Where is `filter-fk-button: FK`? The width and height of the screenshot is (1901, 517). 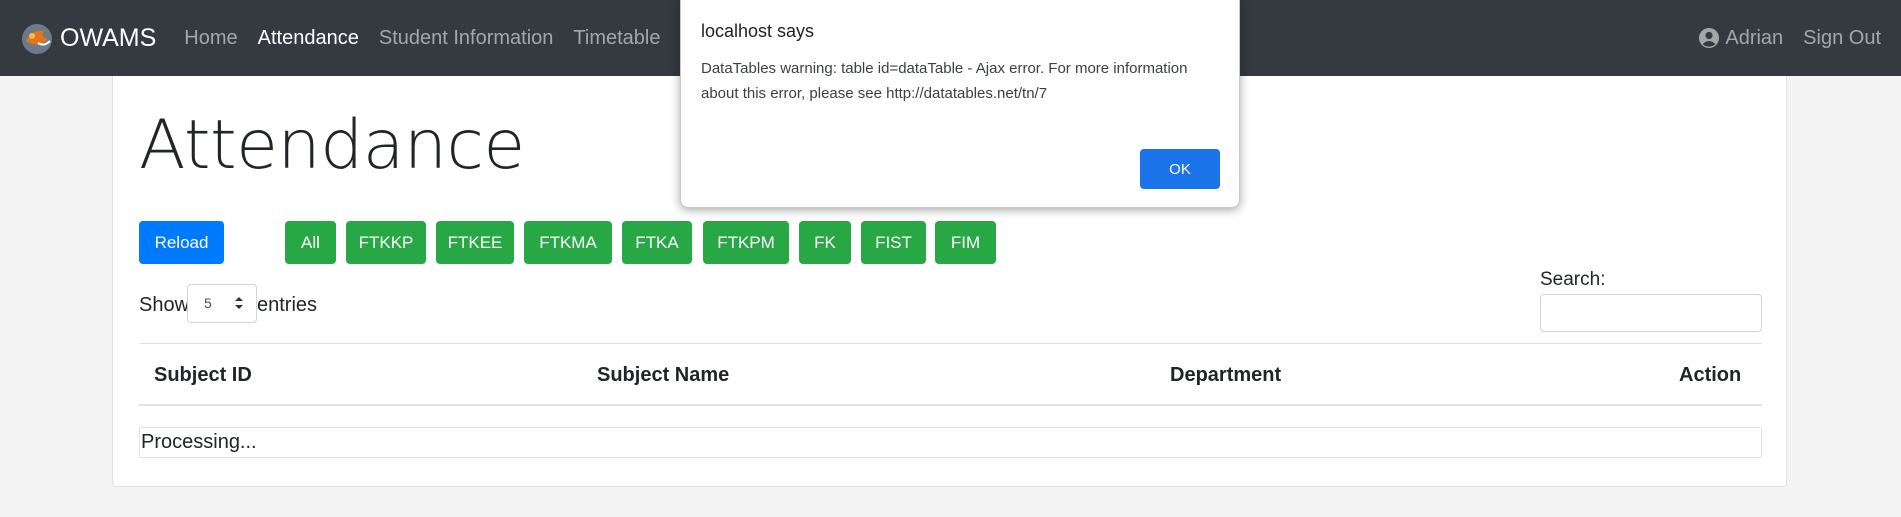 filter-fk-button: FK is located at coordinates (825, 242).